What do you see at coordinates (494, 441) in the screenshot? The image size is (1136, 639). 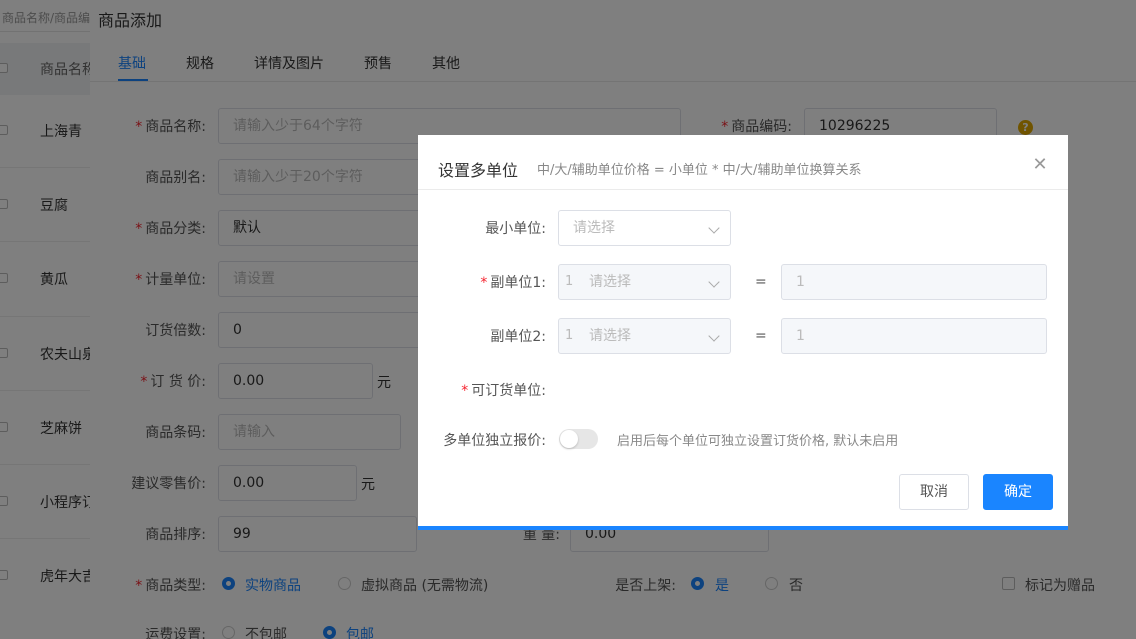 I see `independent-price-label: 多单位独立报价:` at bounding box center [494, 441].